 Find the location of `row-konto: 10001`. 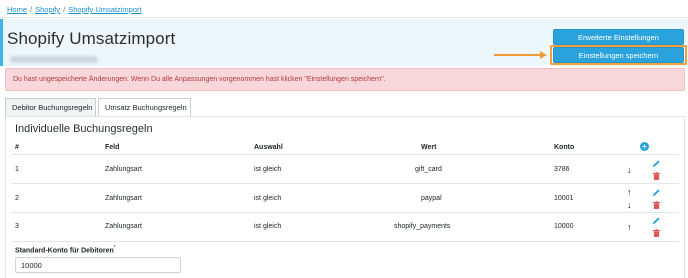

row-konto: 10001 is located at coordinates (564, 198).